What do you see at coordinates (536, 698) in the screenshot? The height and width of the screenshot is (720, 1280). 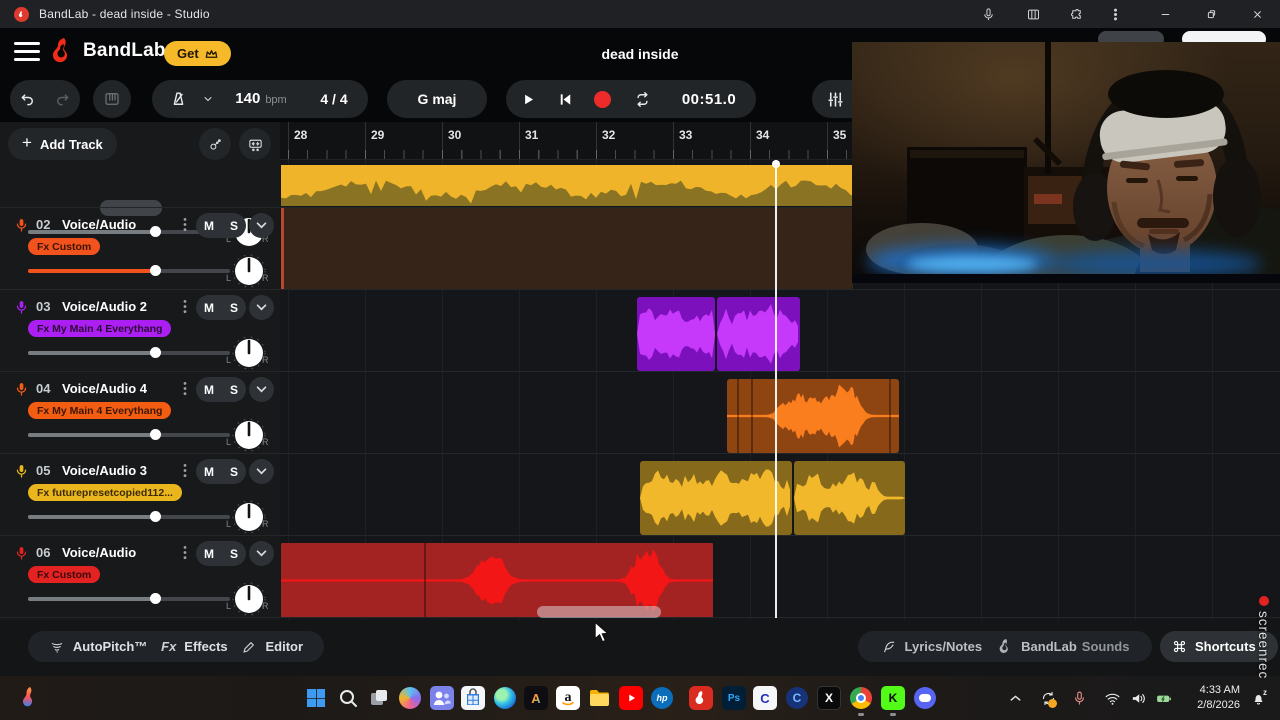 I see `photo-app-icon: A` at bounding box center [536, 698].